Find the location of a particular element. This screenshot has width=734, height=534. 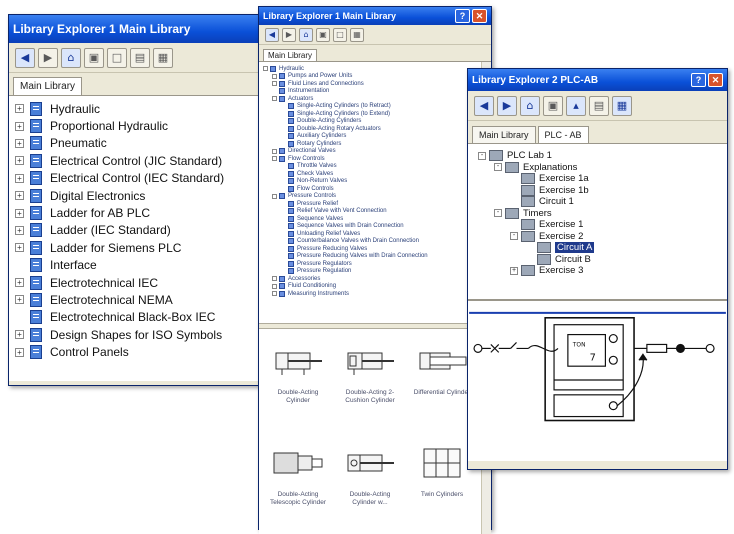

tree-item: Sequence Valves with Drain Connection is located at coordinates (375, 227).